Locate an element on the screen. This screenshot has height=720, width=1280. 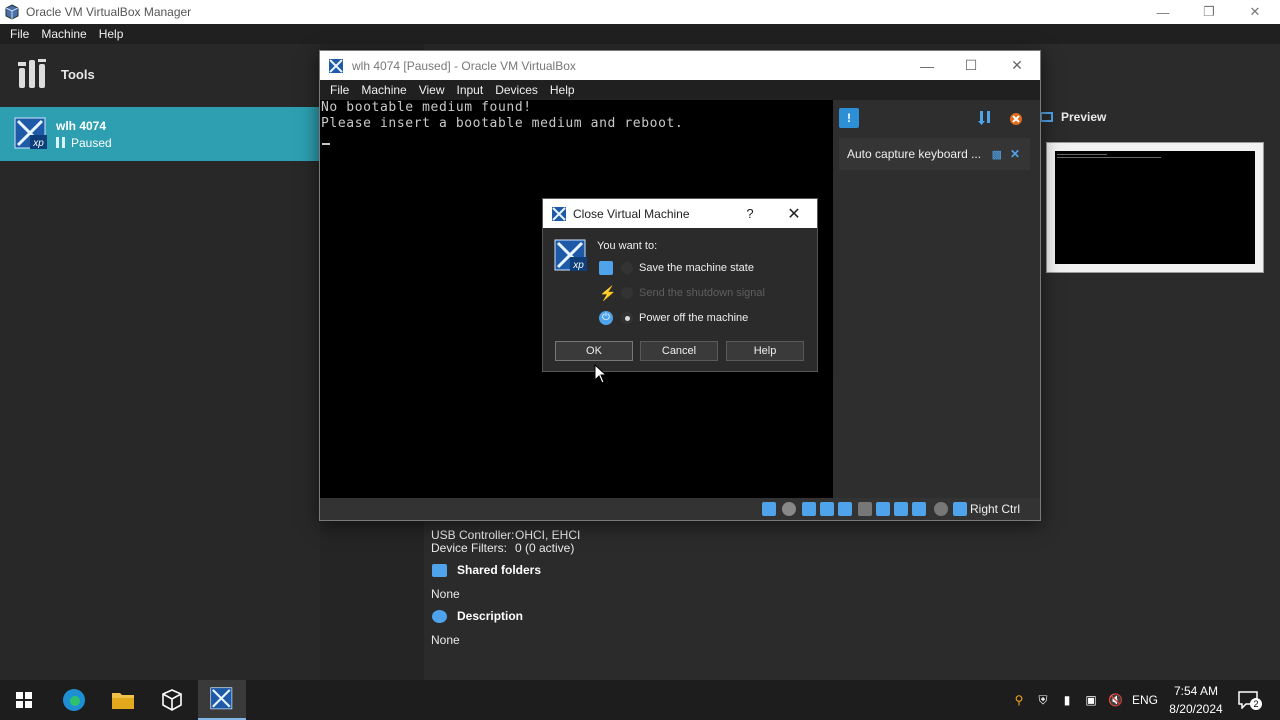
shared-folders-icon is located at coordinates (865, 509).